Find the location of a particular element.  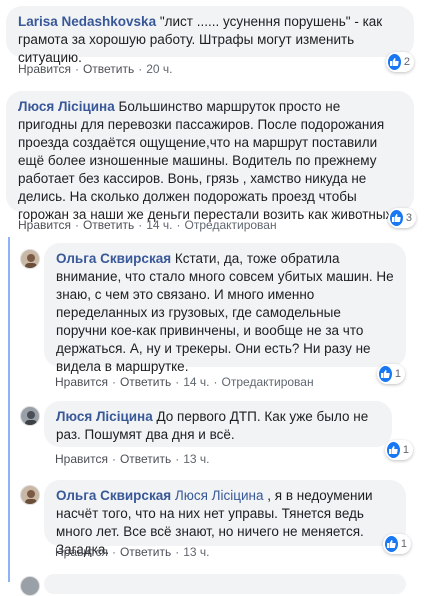

comment-actions: Нравится · Ответить · 20 ч. is located at coordinates (95, 69).